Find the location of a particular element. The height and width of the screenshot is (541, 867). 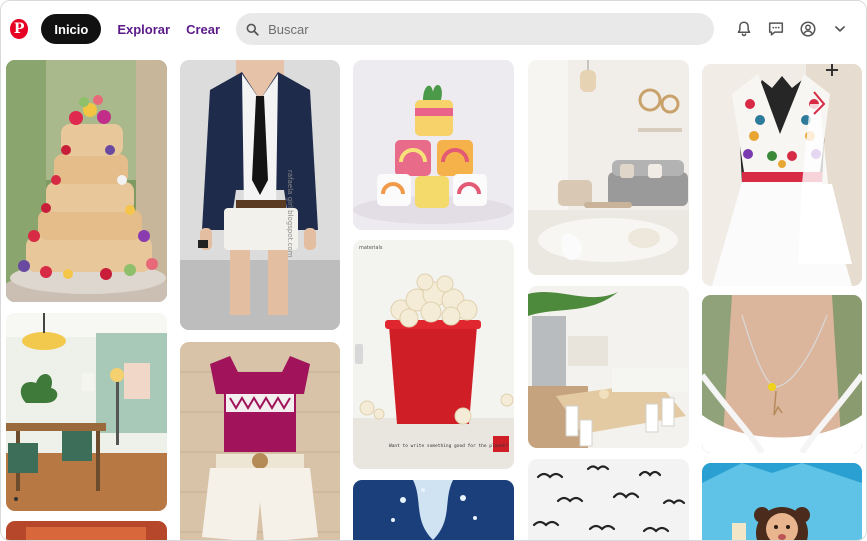

kitchen-dining-image is located at coordinates (608, 367).